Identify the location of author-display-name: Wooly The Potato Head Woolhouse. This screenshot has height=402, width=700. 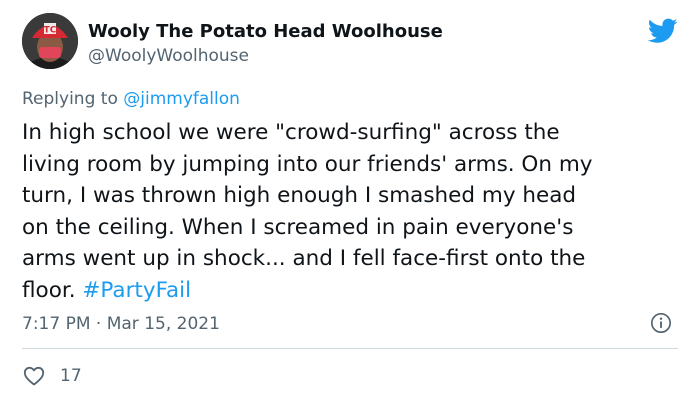
(265, 32).